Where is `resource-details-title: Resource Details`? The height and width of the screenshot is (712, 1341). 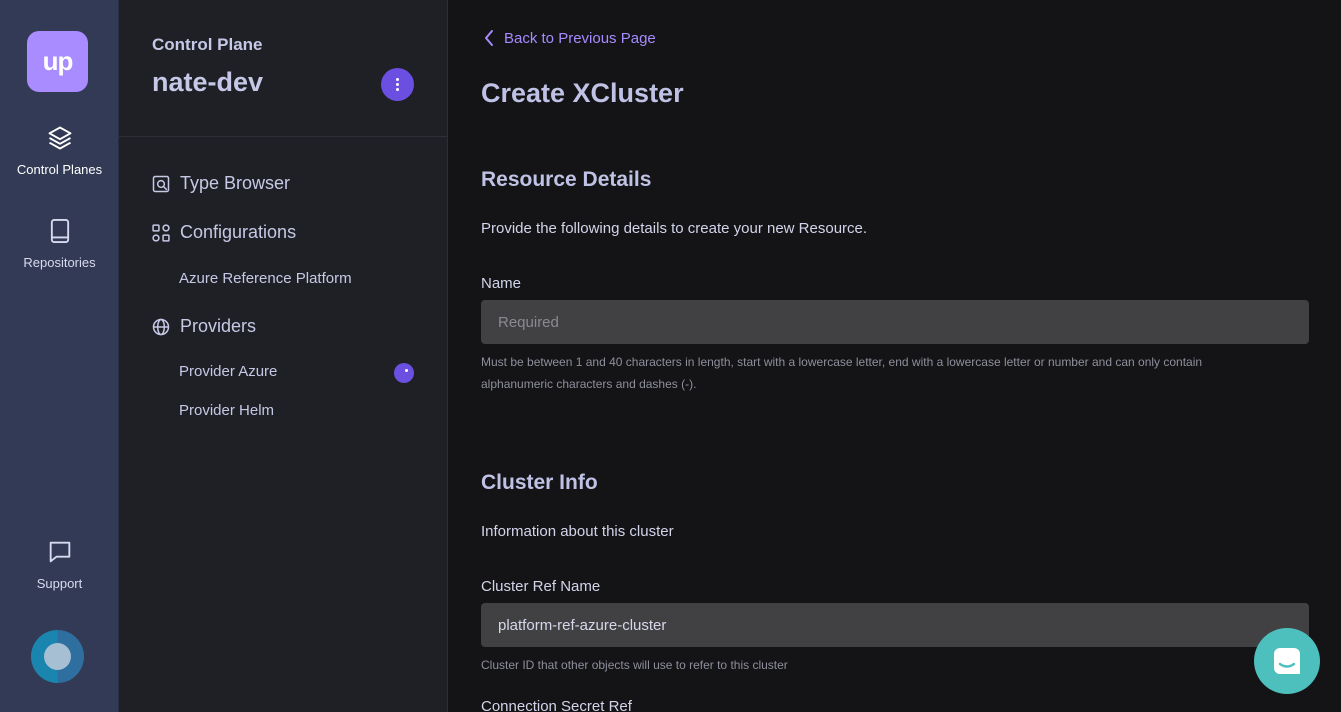
resource-details-title: Resource Details is located at coordinates (566, 179).